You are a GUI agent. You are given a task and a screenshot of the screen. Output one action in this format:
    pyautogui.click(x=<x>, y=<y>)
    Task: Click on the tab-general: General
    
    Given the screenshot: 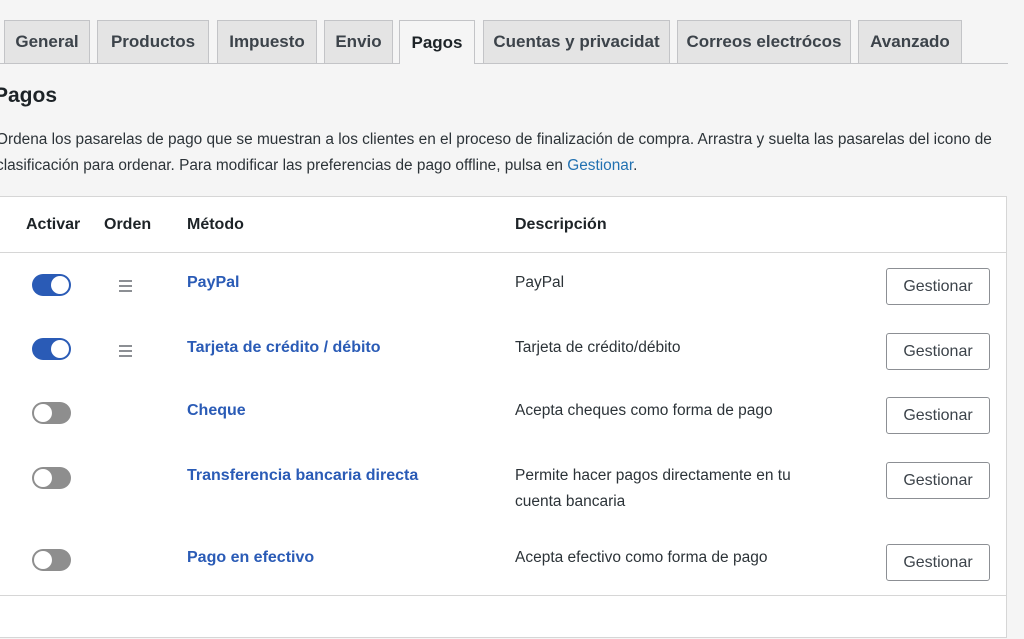 What is the action you would take?
    pyautogui.click(x=47, y=41)
    